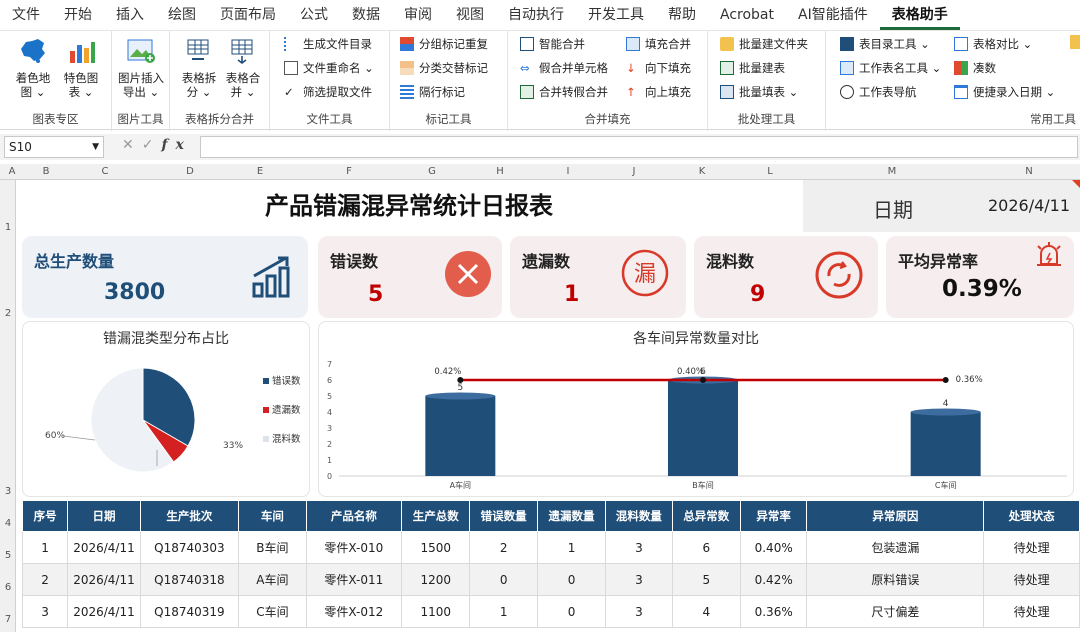 The image size is (1080, 632). Describe the element at coordinates (895, 611) in the screenshot. I see `table-cell: 尺寸偏差` at that location.